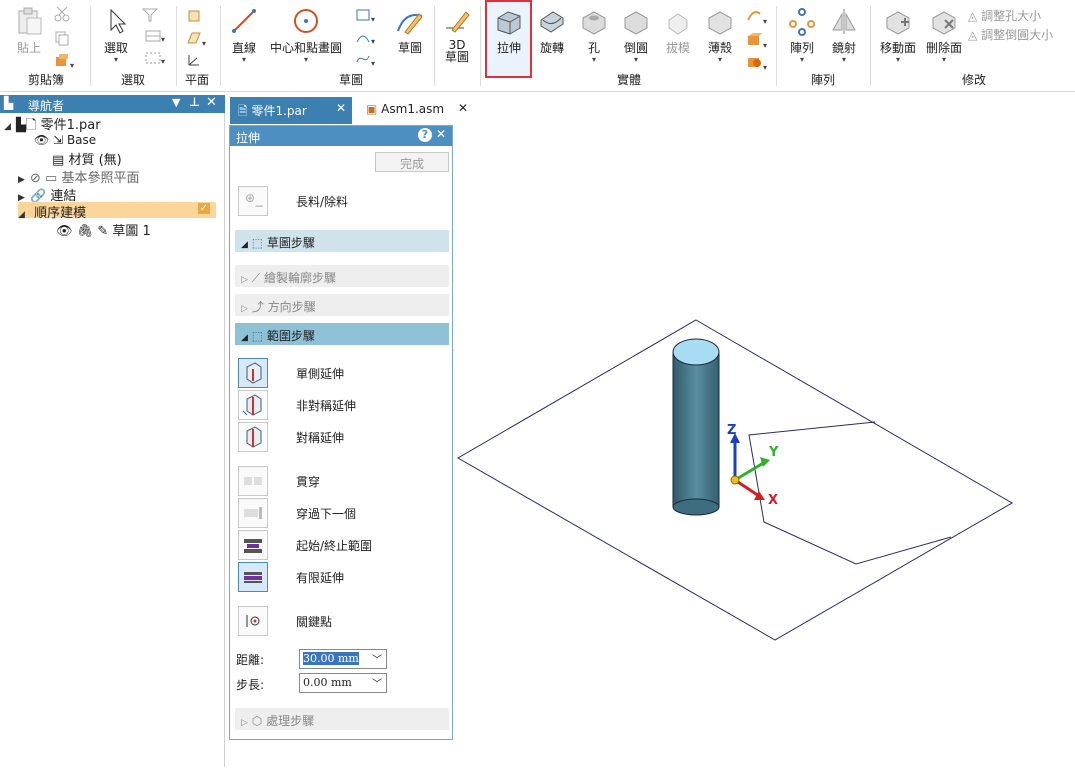  I want to click on resize-round-icon: ◬, so click(973, 35).